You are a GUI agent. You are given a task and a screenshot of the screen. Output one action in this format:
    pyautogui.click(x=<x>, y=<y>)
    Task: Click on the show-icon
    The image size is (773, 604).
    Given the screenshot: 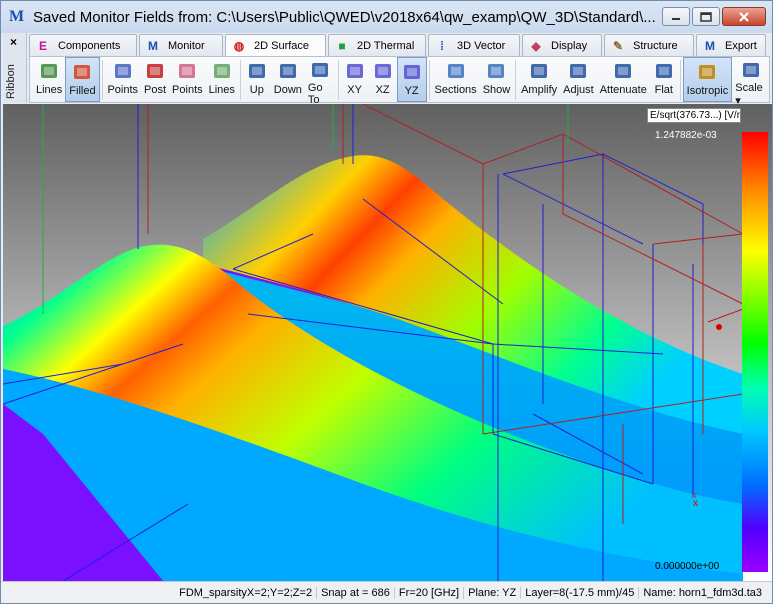 What is the action you would take?
    pyautogui.click(x=496, y=71)
    